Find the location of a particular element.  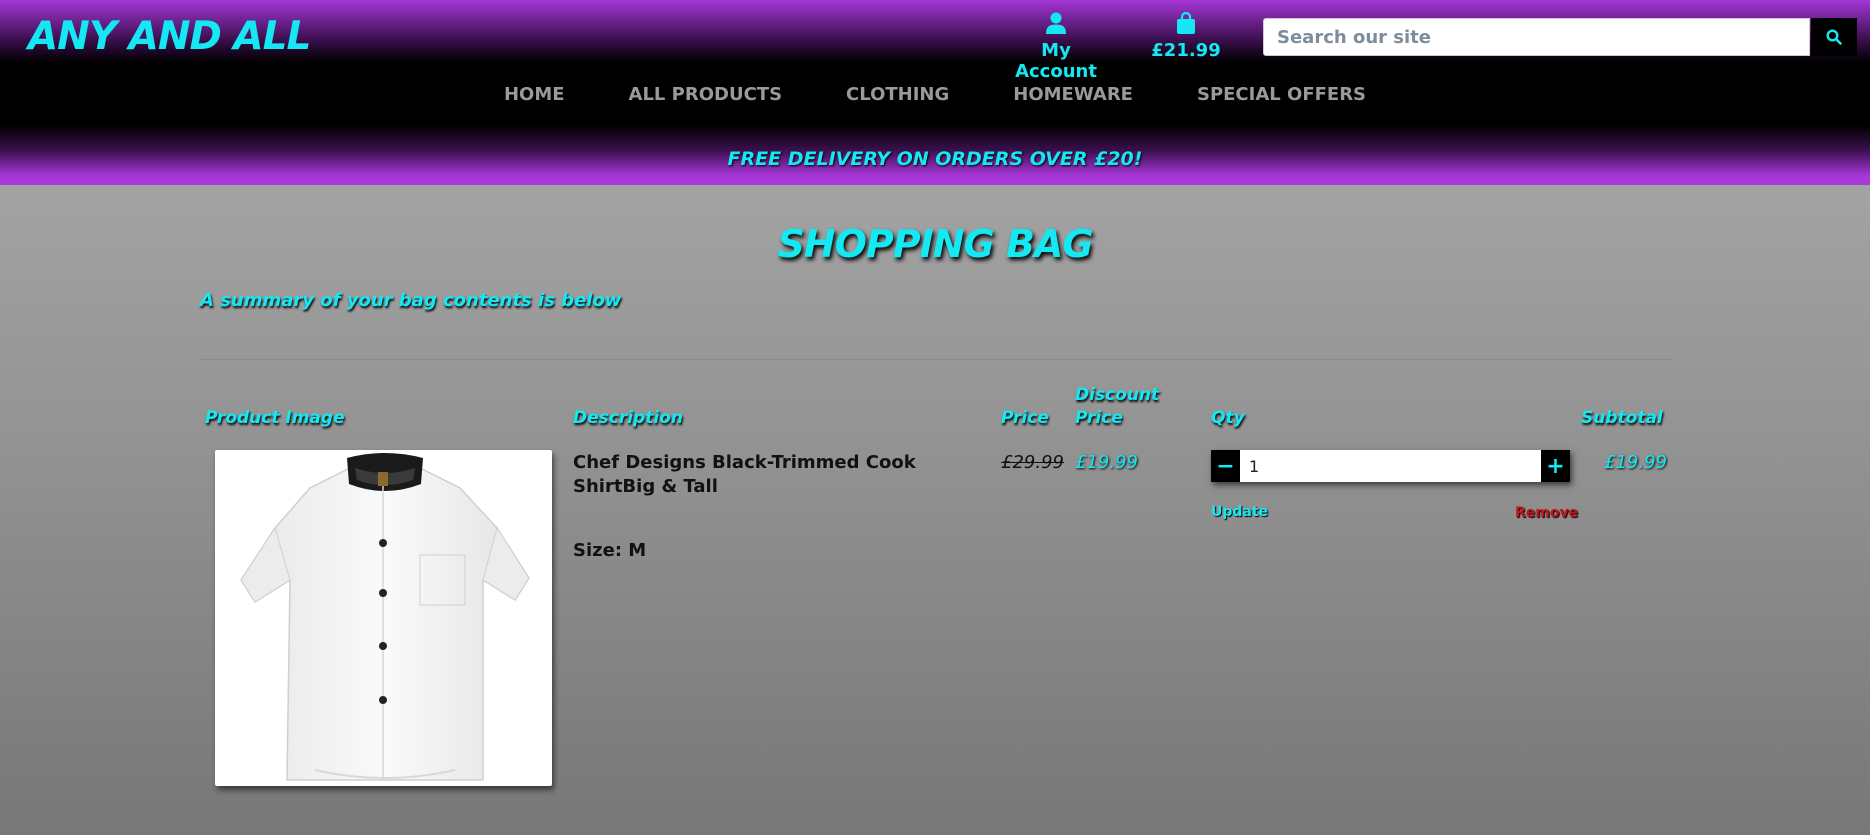

page-title: SHOPPING BAG is located at coordinates (935, 244).